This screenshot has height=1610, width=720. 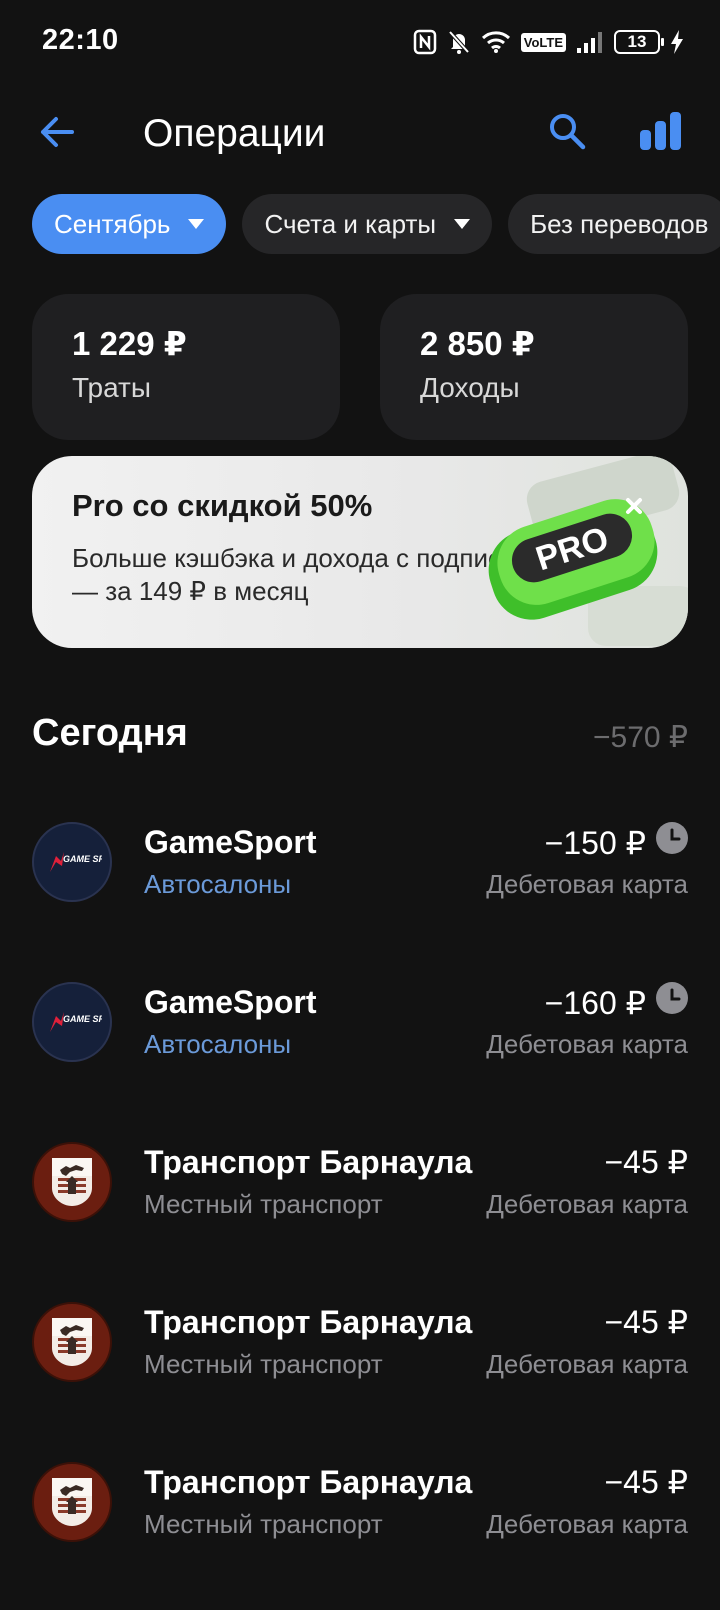 I want to click on filter-label: Без переводов, so click(x=619, y=223).